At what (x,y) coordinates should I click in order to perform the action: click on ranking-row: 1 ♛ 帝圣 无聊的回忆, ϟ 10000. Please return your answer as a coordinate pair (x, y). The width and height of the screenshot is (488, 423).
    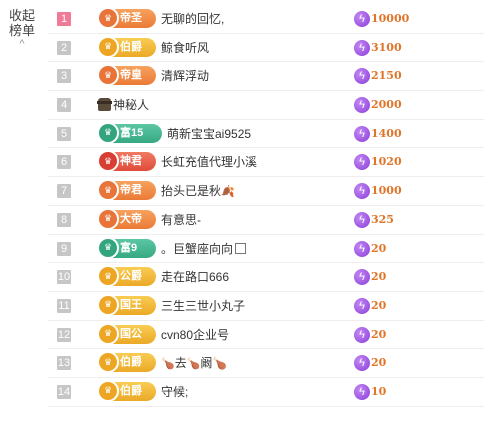
    Looking at the image, I should click on (266, 19).